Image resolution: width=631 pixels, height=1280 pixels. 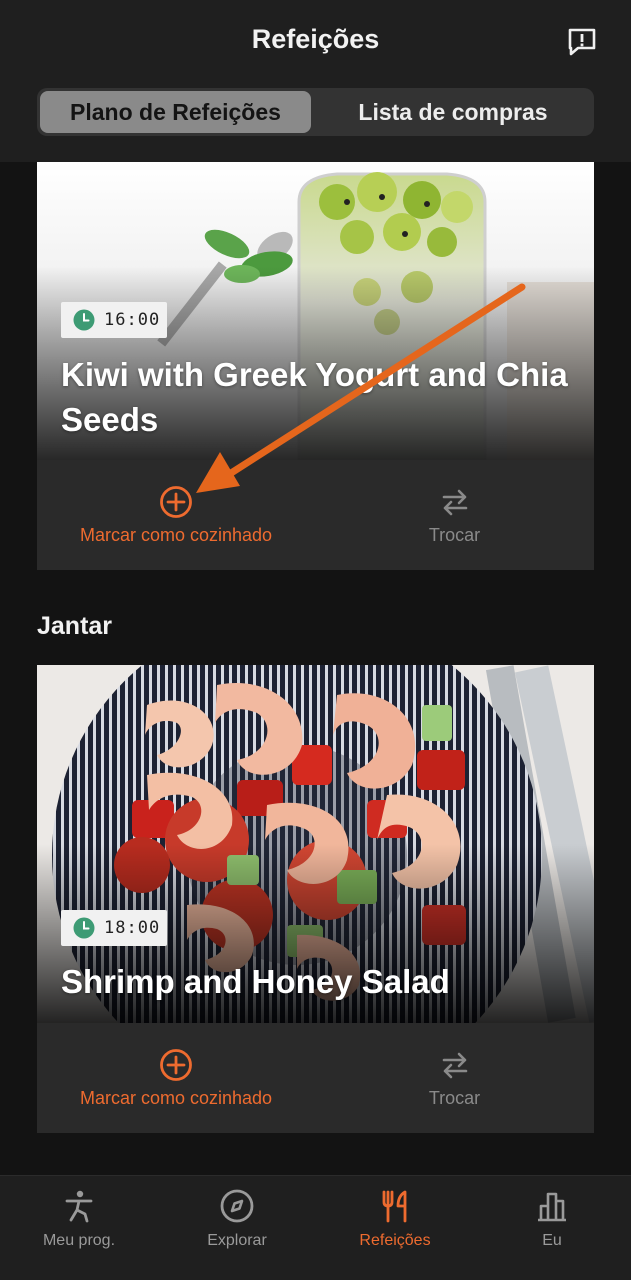 What do you see at coordinates (132, 320) in the screenshot?
I see `meal-time: 16:00` at bounding box center [132, 320].